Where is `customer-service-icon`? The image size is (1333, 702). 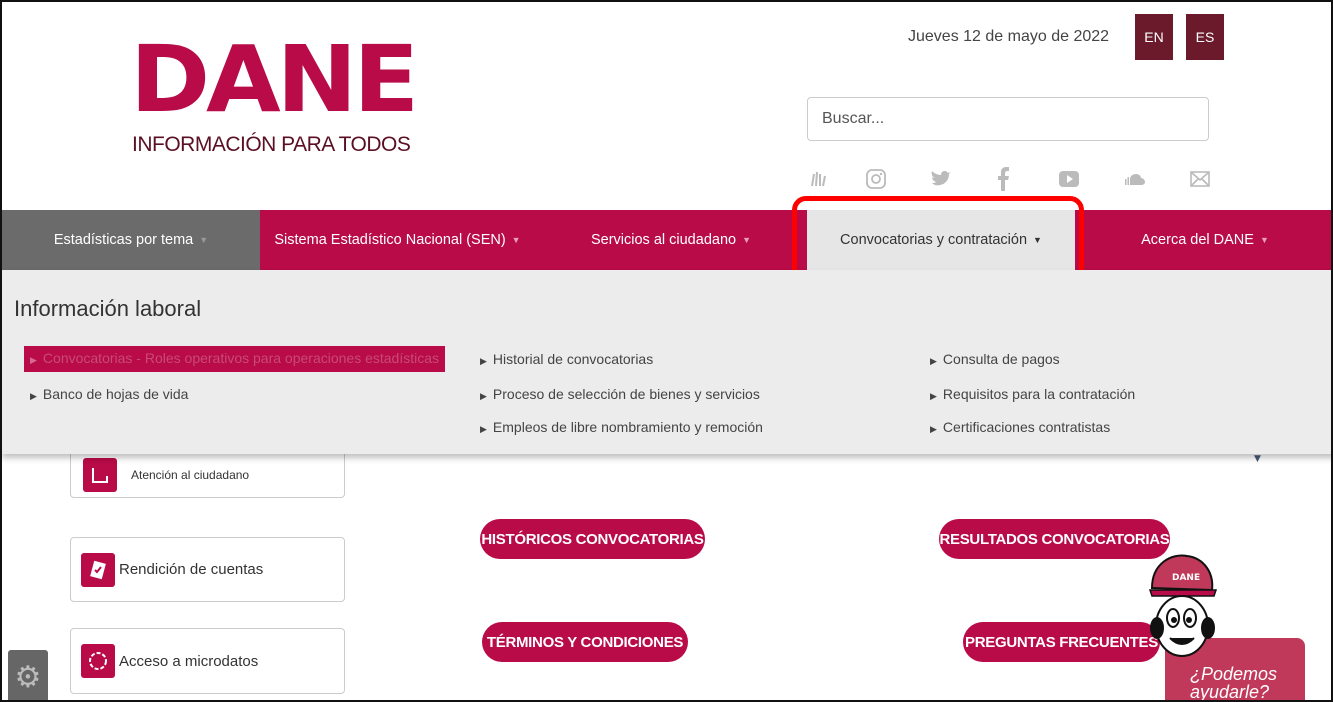
customer-service-icon is located at coordinates (100, 475).